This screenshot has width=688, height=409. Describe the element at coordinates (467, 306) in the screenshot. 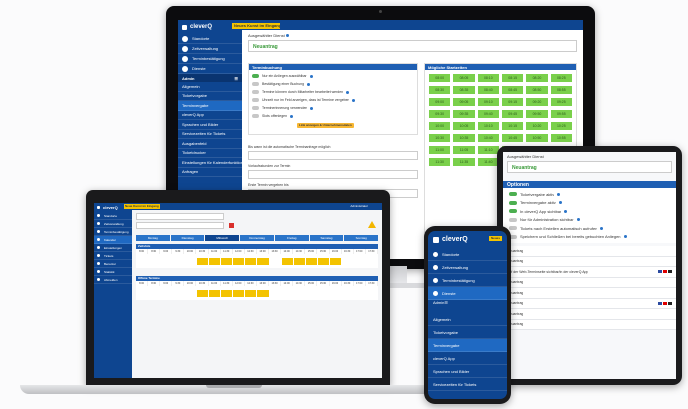

I see `phone-admin-section: Admin☰` at that location.